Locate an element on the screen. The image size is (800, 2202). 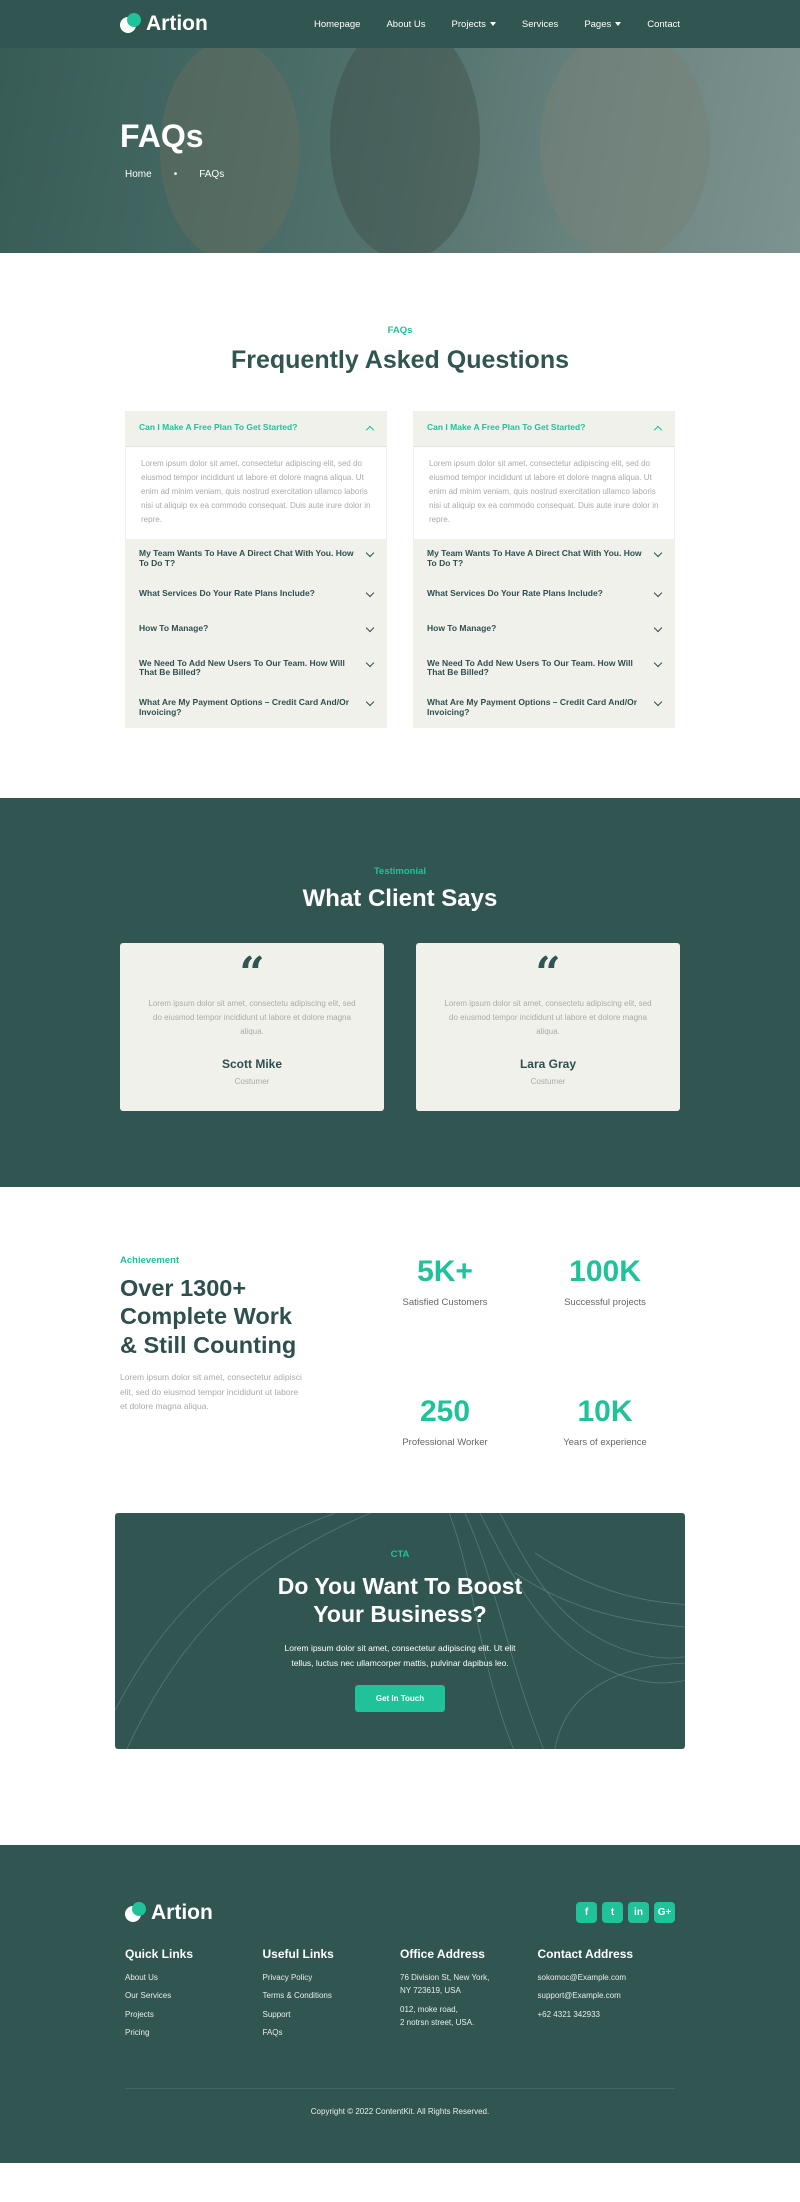
twitter-icon: t is located at coordinates (612, 1913).